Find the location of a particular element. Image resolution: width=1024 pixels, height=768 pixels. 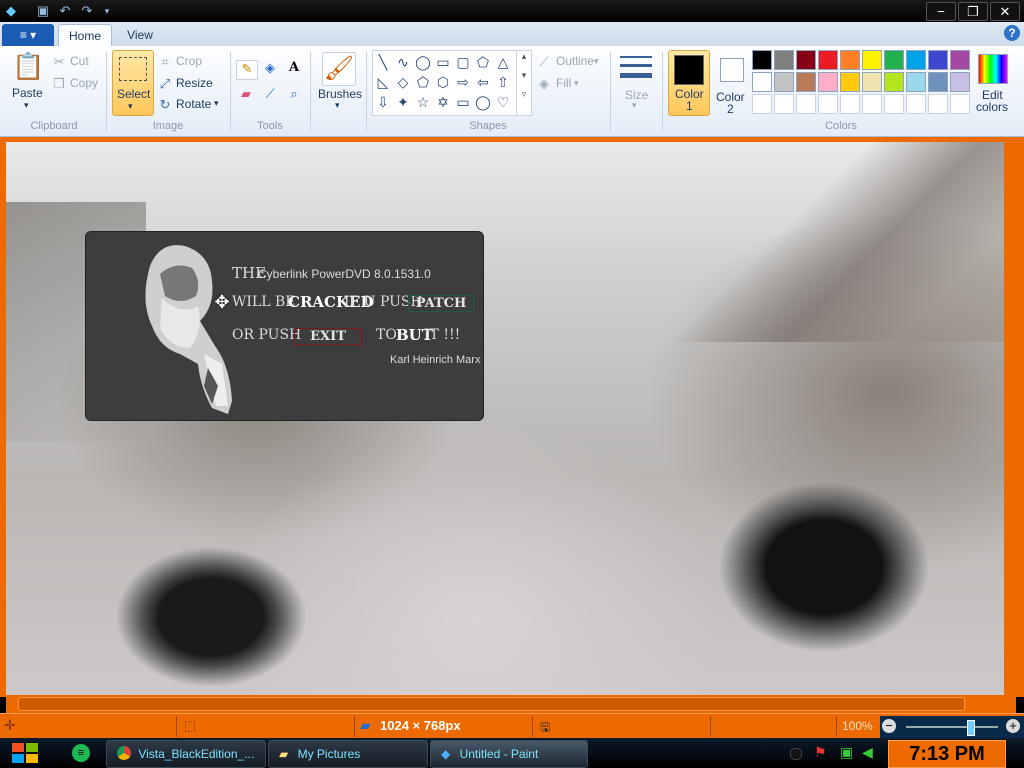

line-shape-icon: ╲ is located at coordinates (383, 62).